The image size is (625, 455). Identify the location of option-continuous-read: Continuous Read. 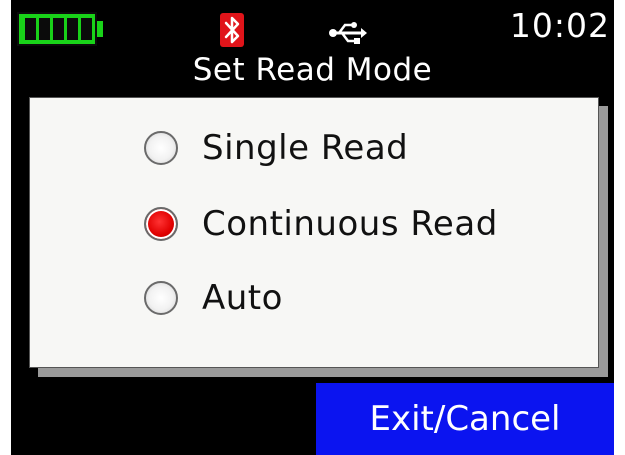
(321, 224).